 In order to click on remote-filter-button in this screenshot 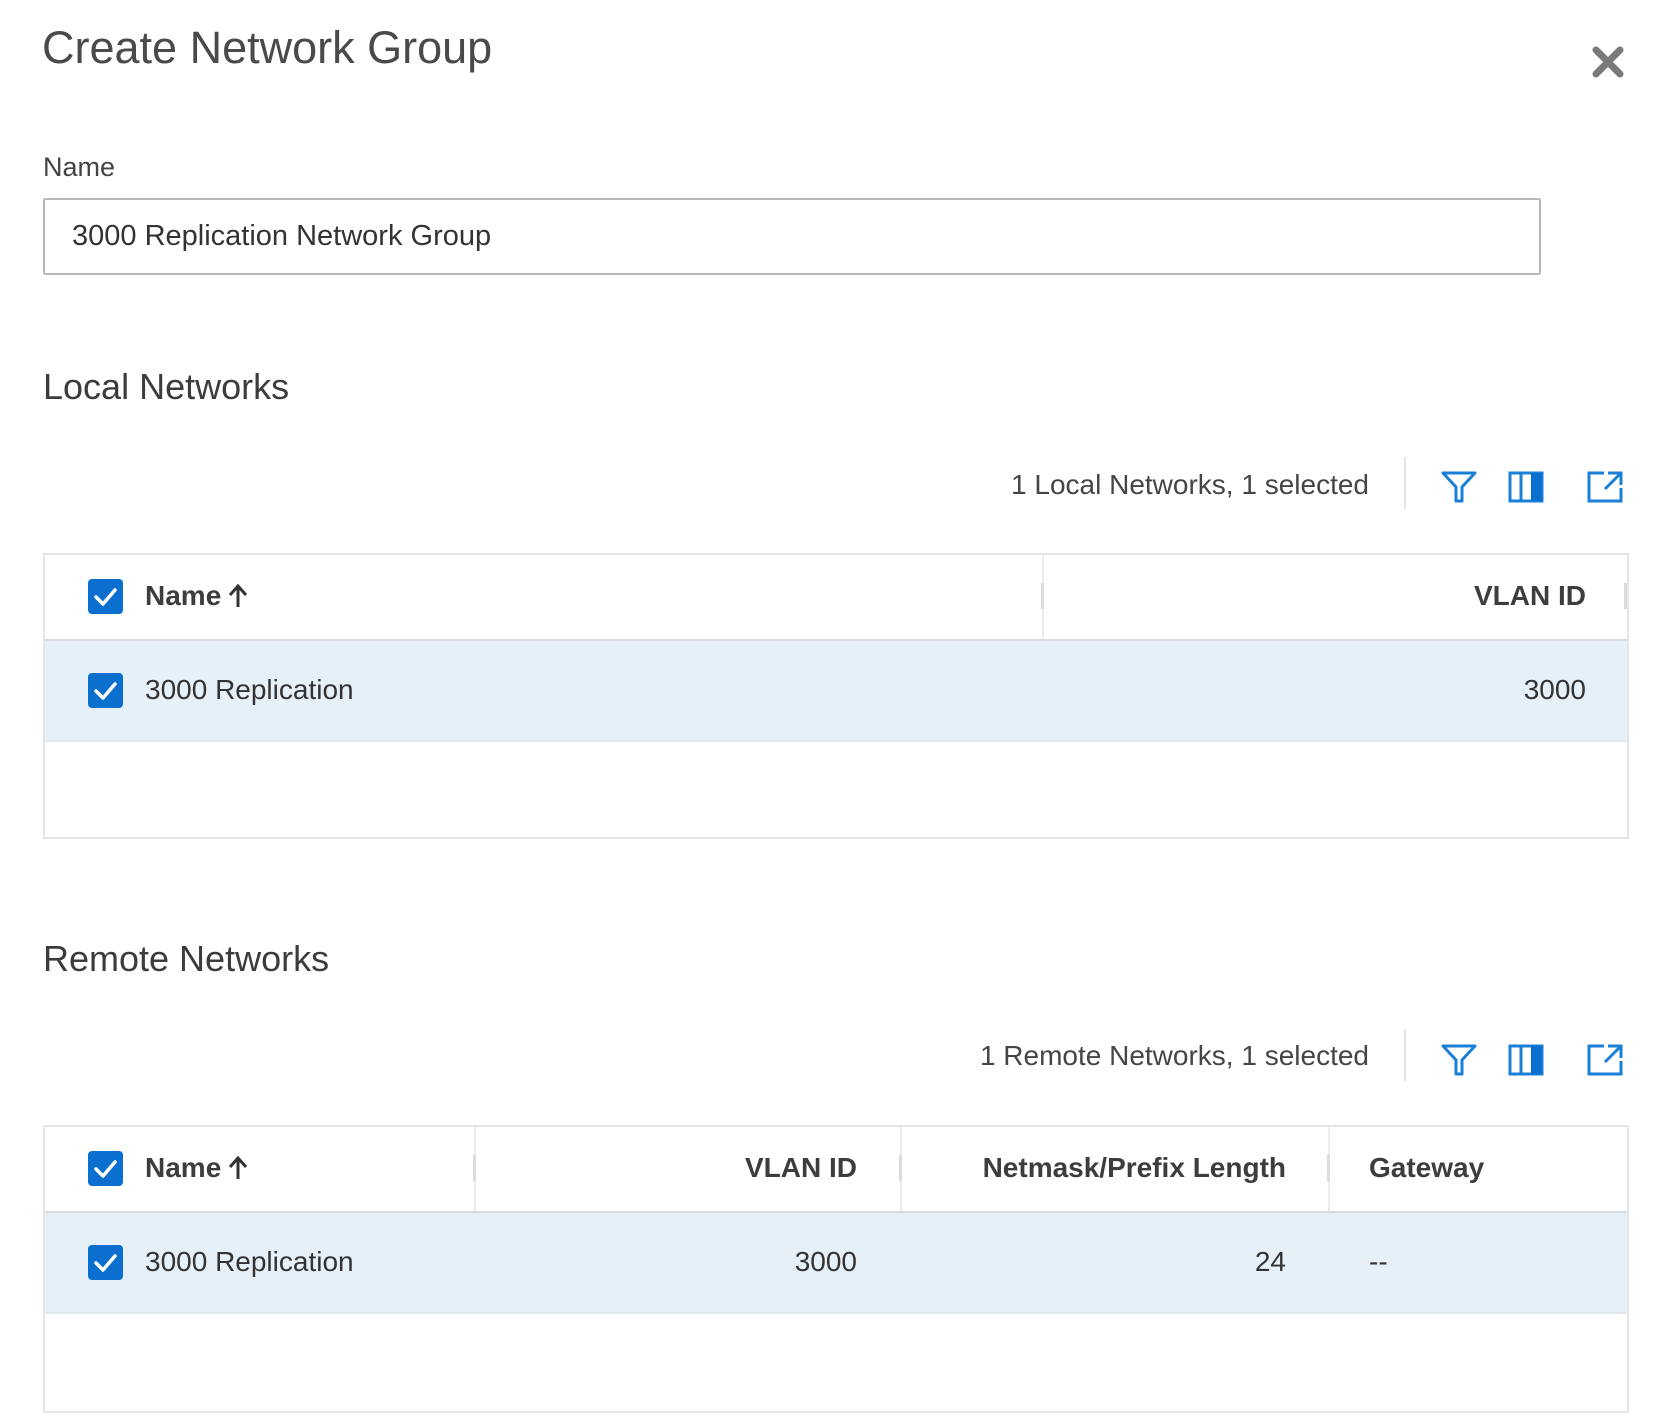, I will do `click(1459, 1060)`.